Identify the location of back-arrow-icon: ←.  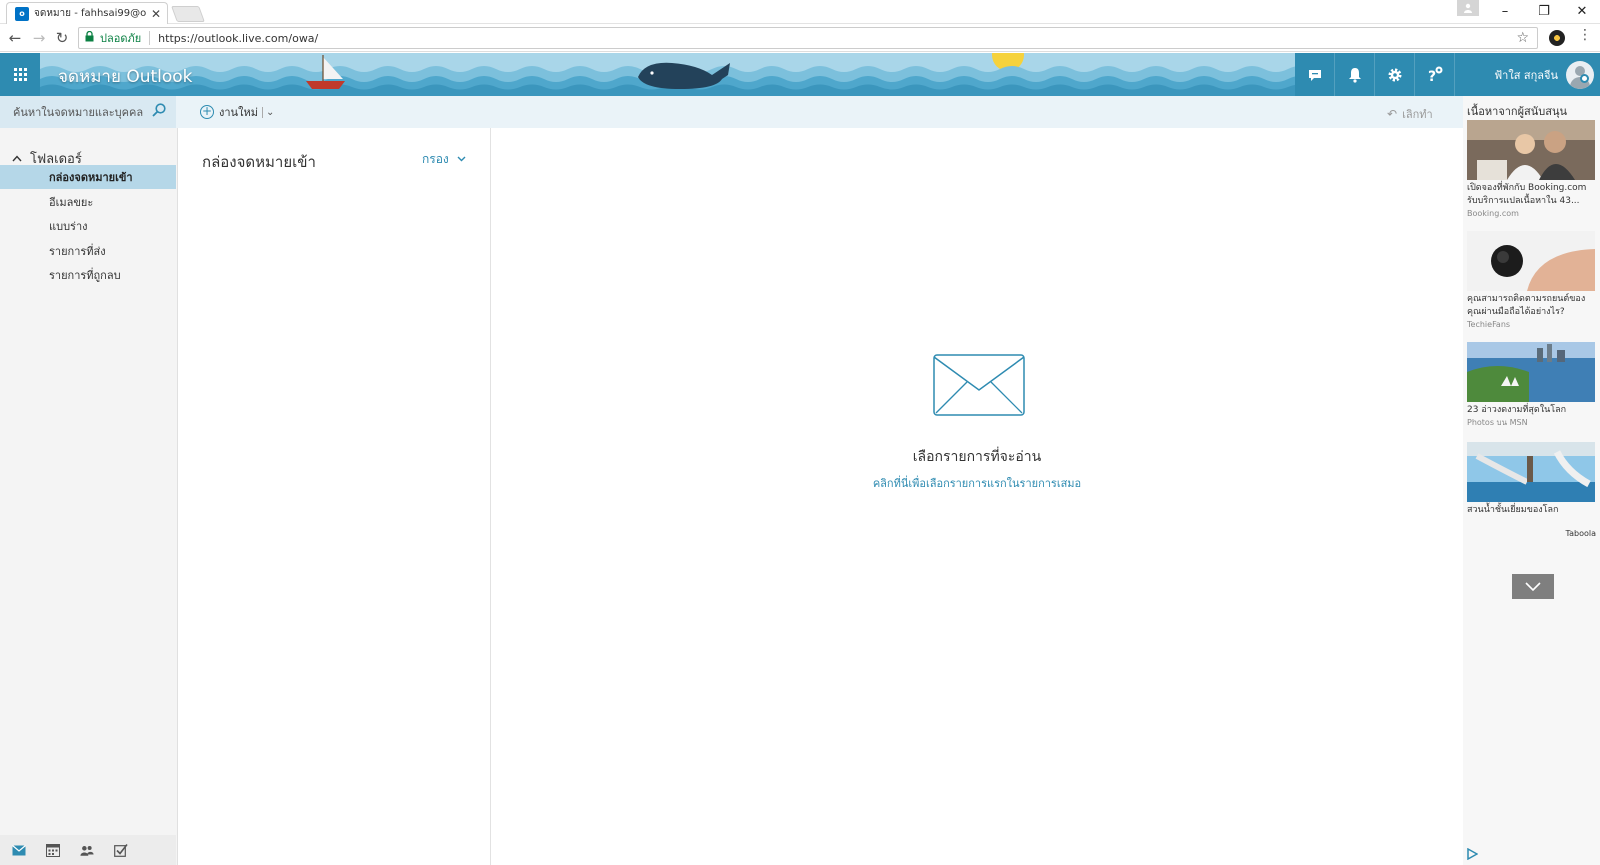
(15, 38).